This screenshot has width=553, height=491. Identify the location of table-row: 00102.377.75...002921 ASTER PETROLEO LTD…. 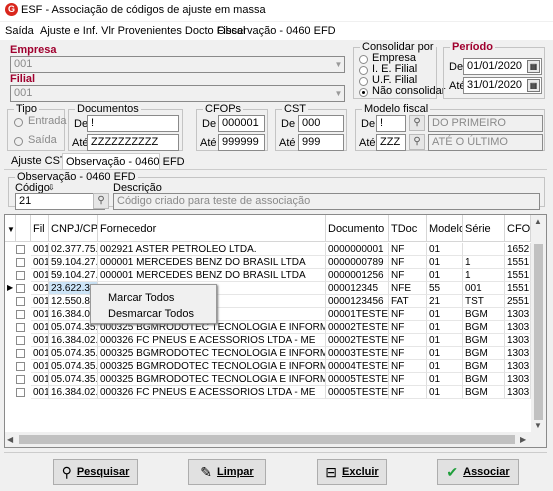
(275, 249).